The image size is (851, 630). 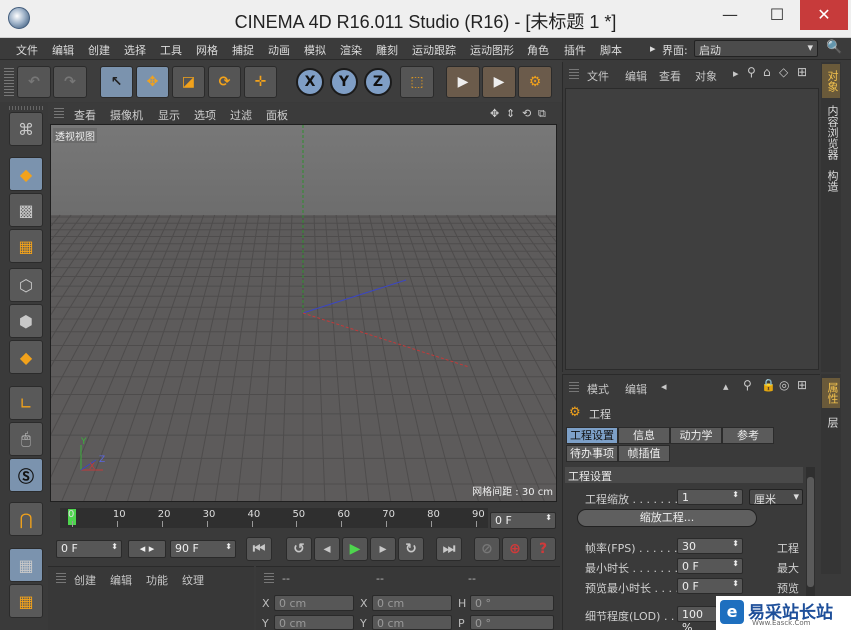 What do you see at coordinates (205, 115) in the screenshot?
I see `viewport-menu-options: 选项` at bounding box center [205, 115].